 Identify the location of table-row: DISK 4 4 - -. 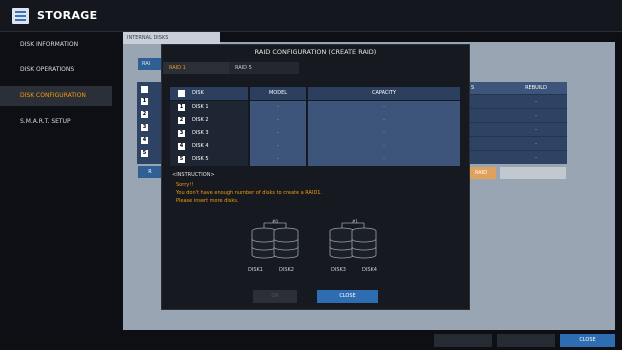
(315, 146).